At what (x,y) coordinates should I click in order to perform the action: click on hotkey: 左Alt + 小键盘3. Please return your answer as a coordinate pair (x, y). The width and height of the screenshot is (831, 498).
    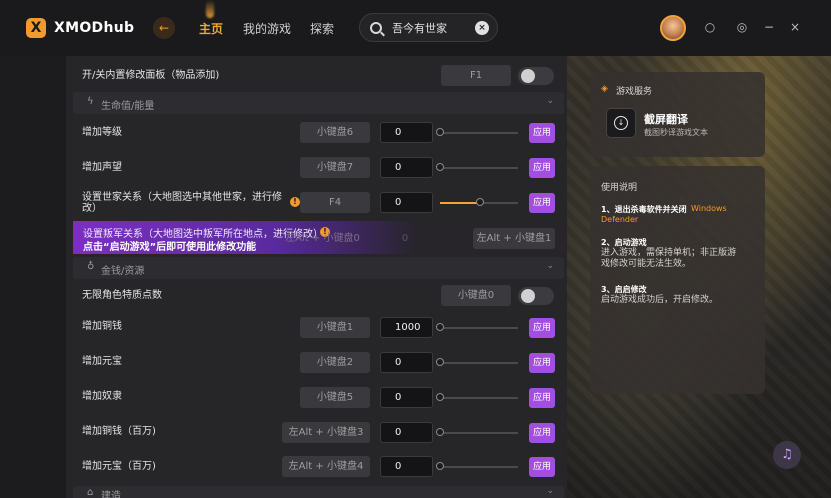
    Looking at the image, I should click on (326, 432).